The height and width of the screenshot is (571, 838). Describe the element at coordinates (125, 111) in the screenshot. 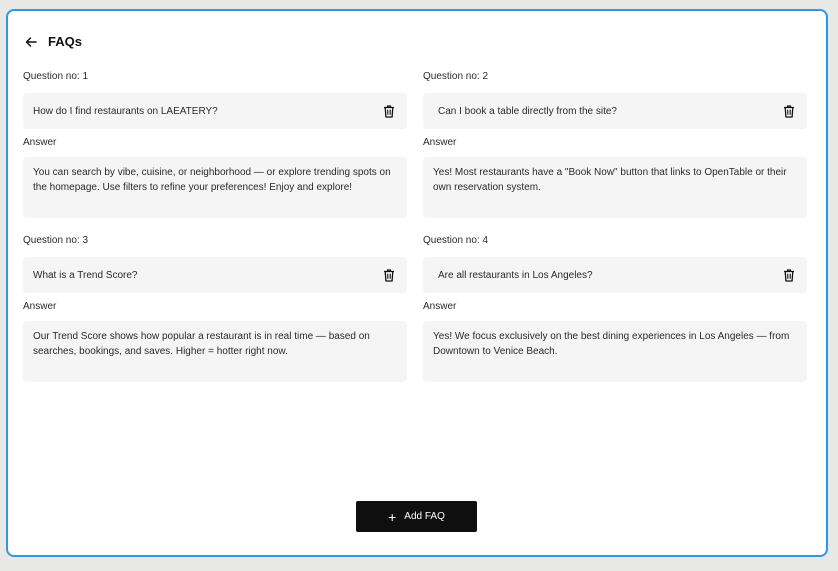

I see `question-text: How do I find restaurants on LAEATERY?` at that location.